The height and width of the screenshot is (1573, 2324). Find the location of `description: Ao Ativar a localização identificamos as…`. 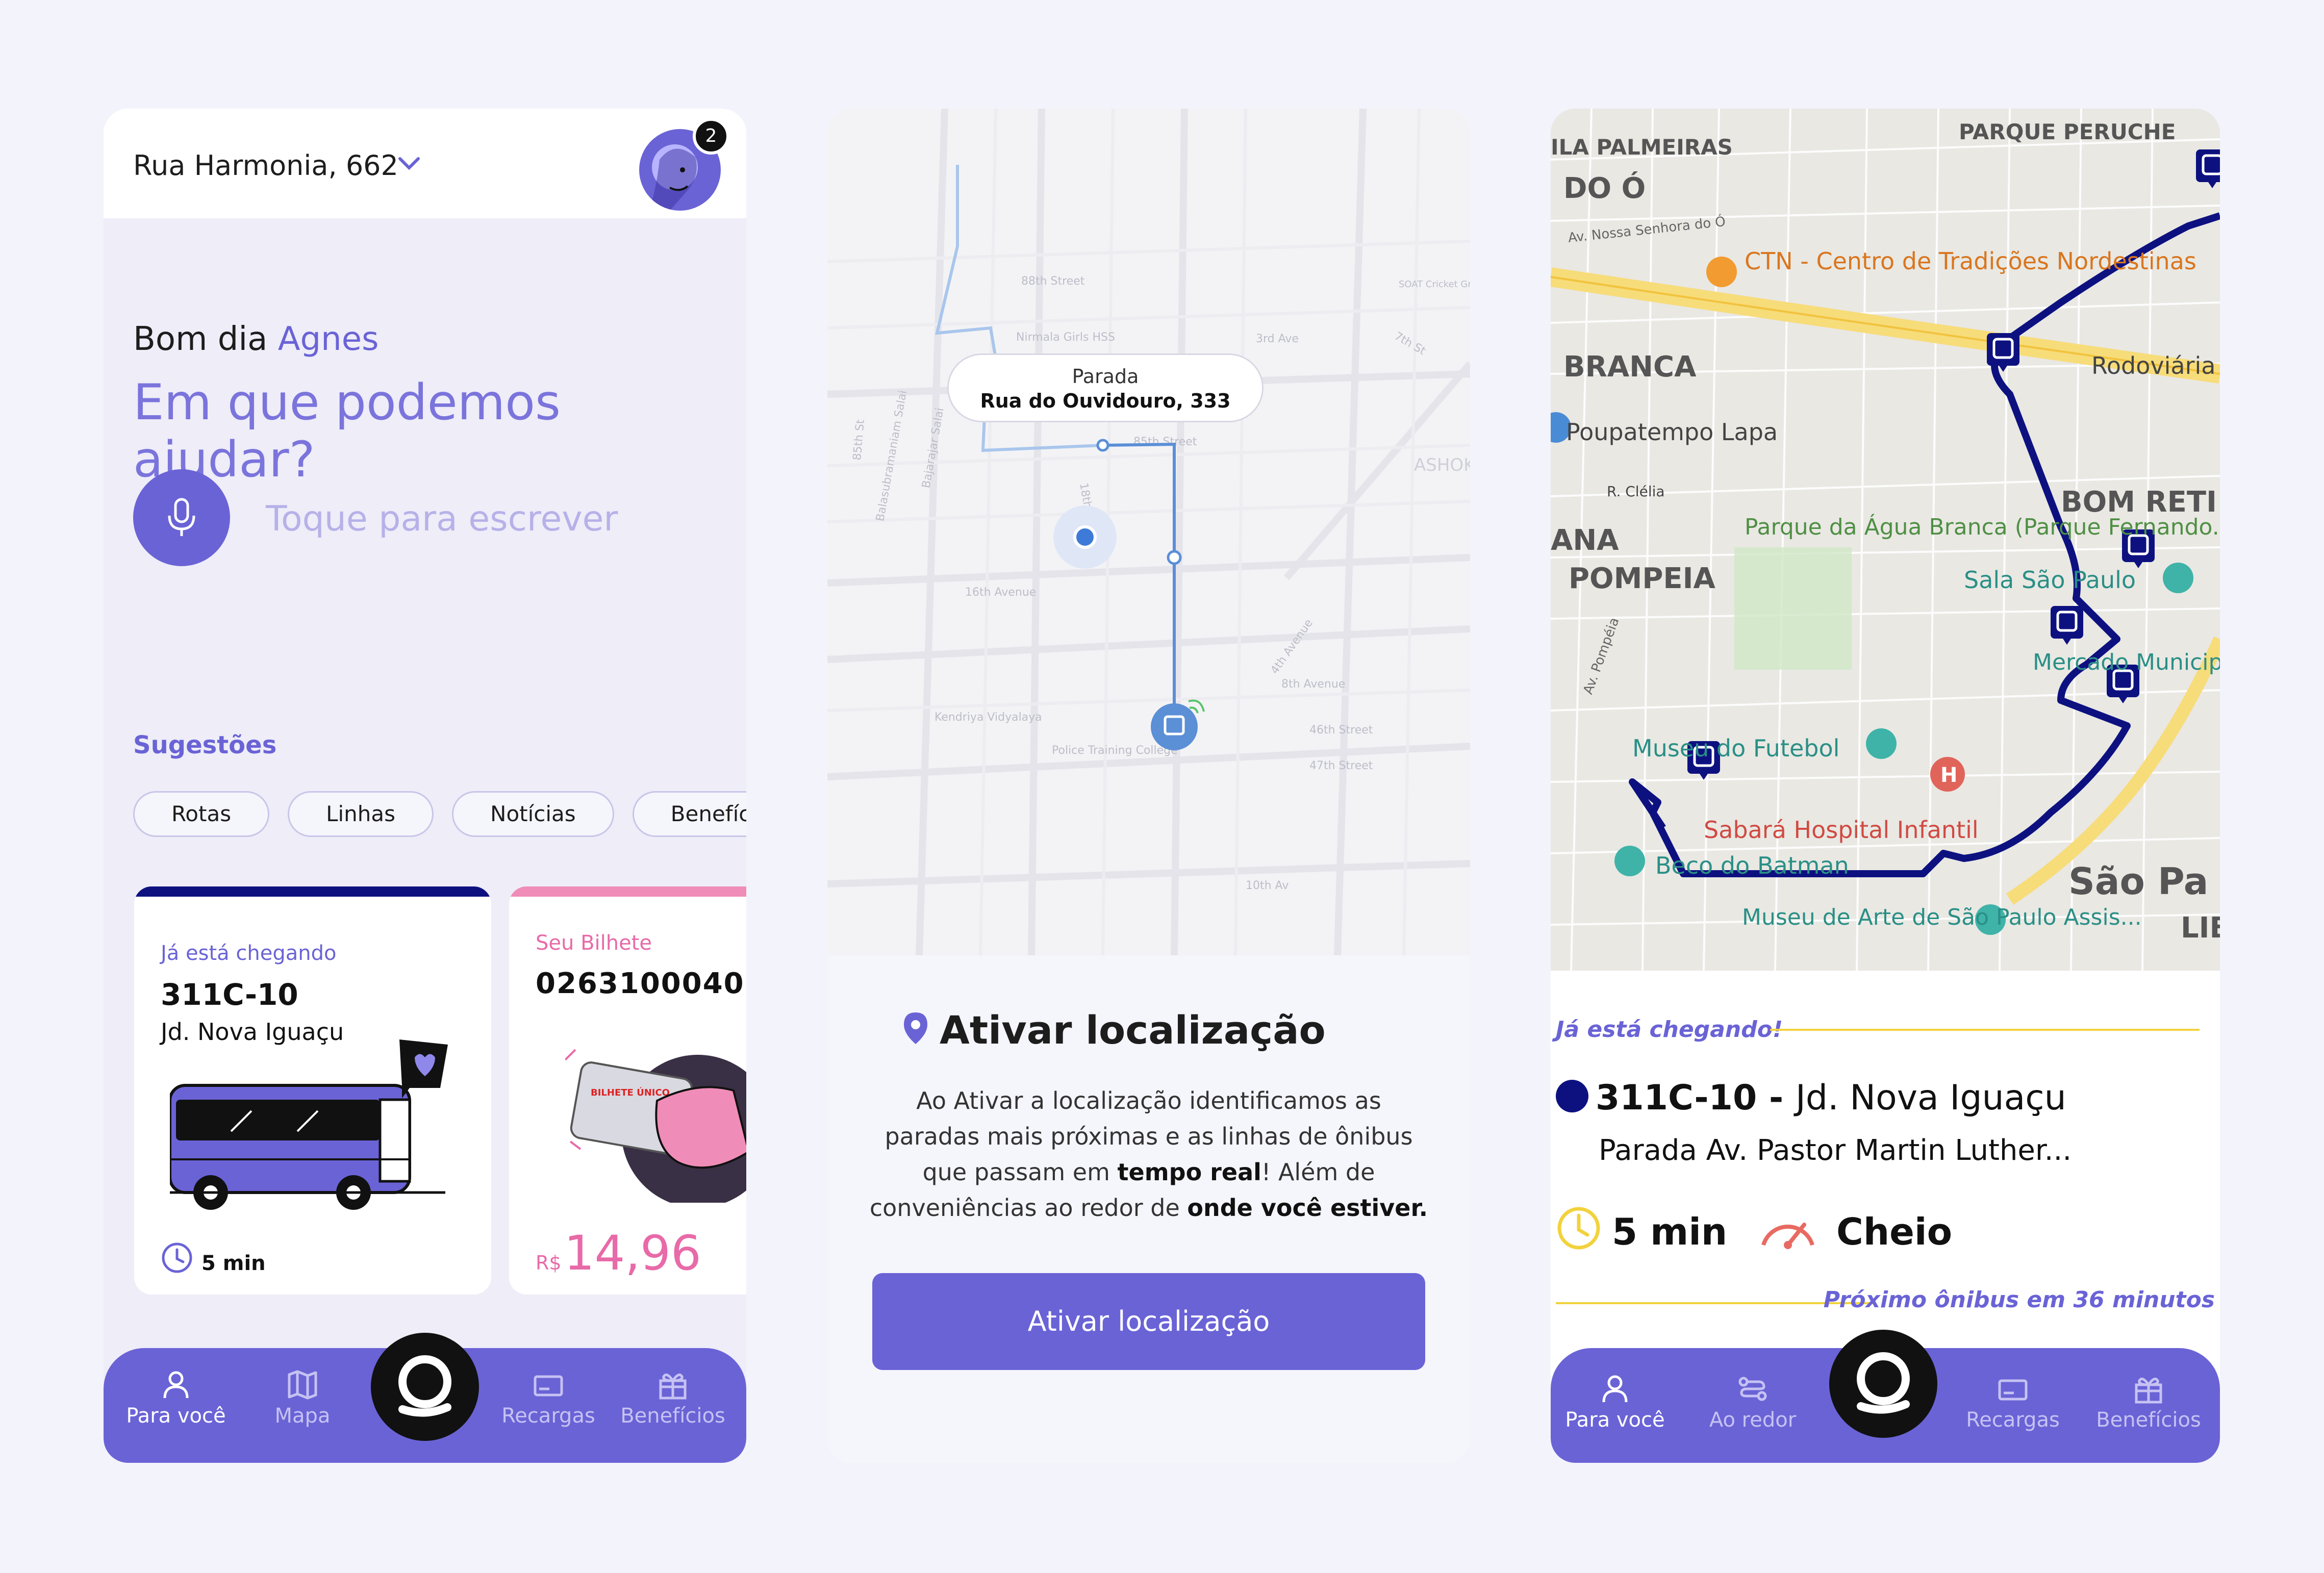

description: Ao Ativar a localização identificamos as… is located at coordinates (1149, 1154).